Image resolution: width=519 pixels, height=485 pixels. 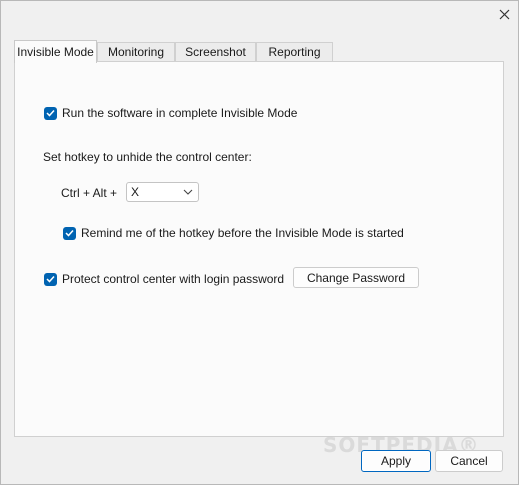 I want to click on close-icon, so click(x=504, y=14).